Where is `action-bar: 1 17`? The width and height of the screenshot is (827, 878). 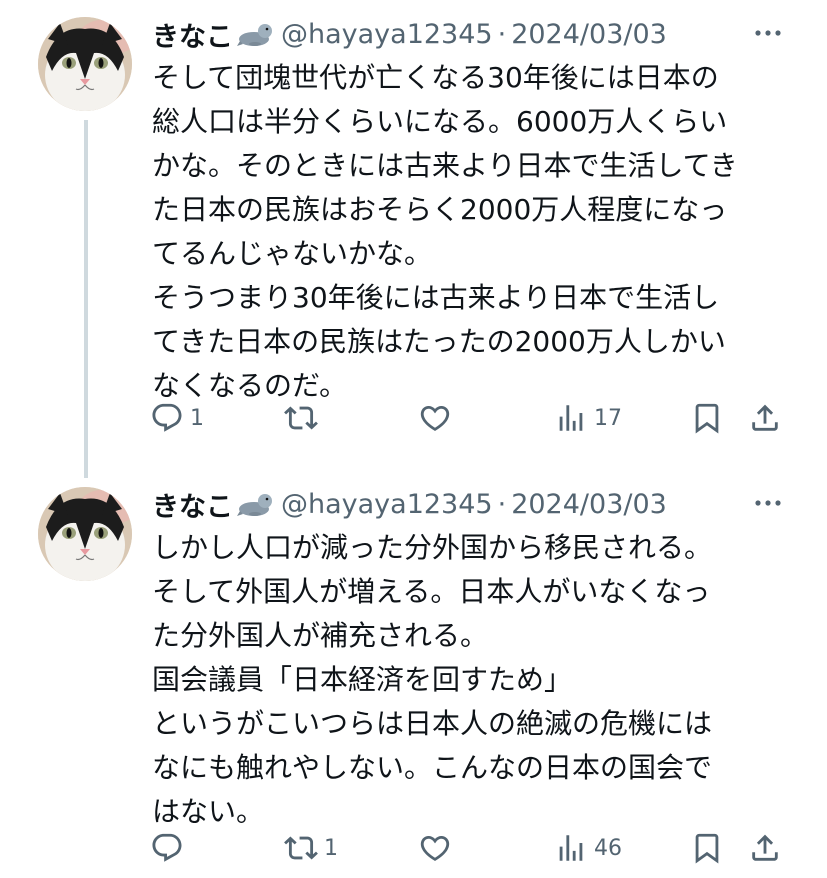
action-bar: 1 17 is located at coordinates (470, 418).